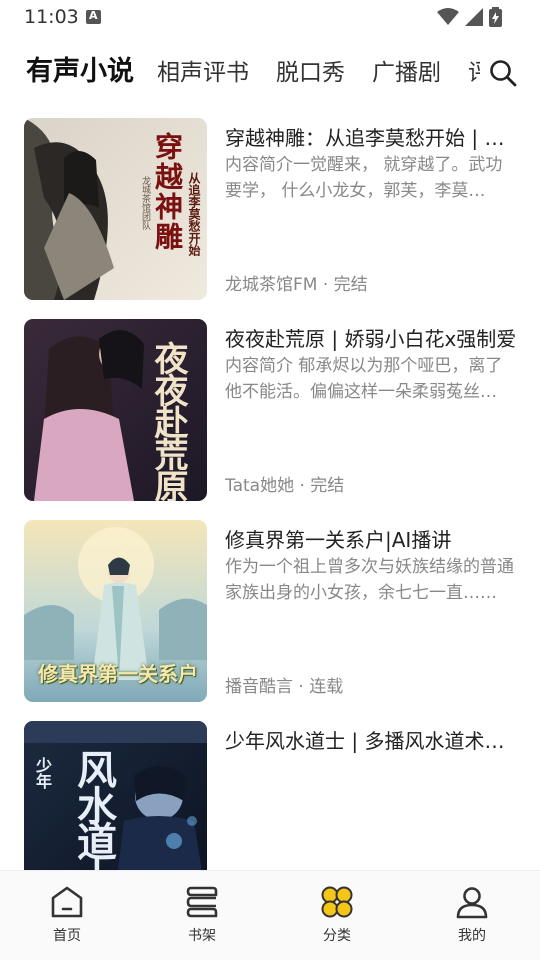 This screenshot has height=960, width=540. I want to click on cover-side-text: 少年, so click(42, 773).